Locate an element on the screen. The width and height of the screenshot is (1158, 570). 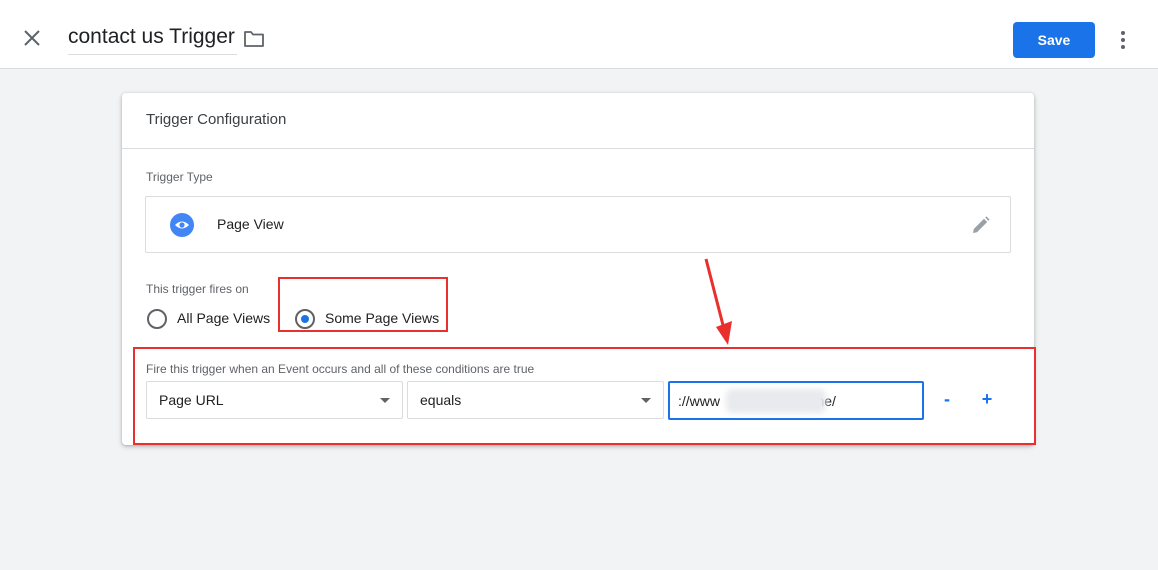
highlight-box-condition is located at coordinates (584, 396).